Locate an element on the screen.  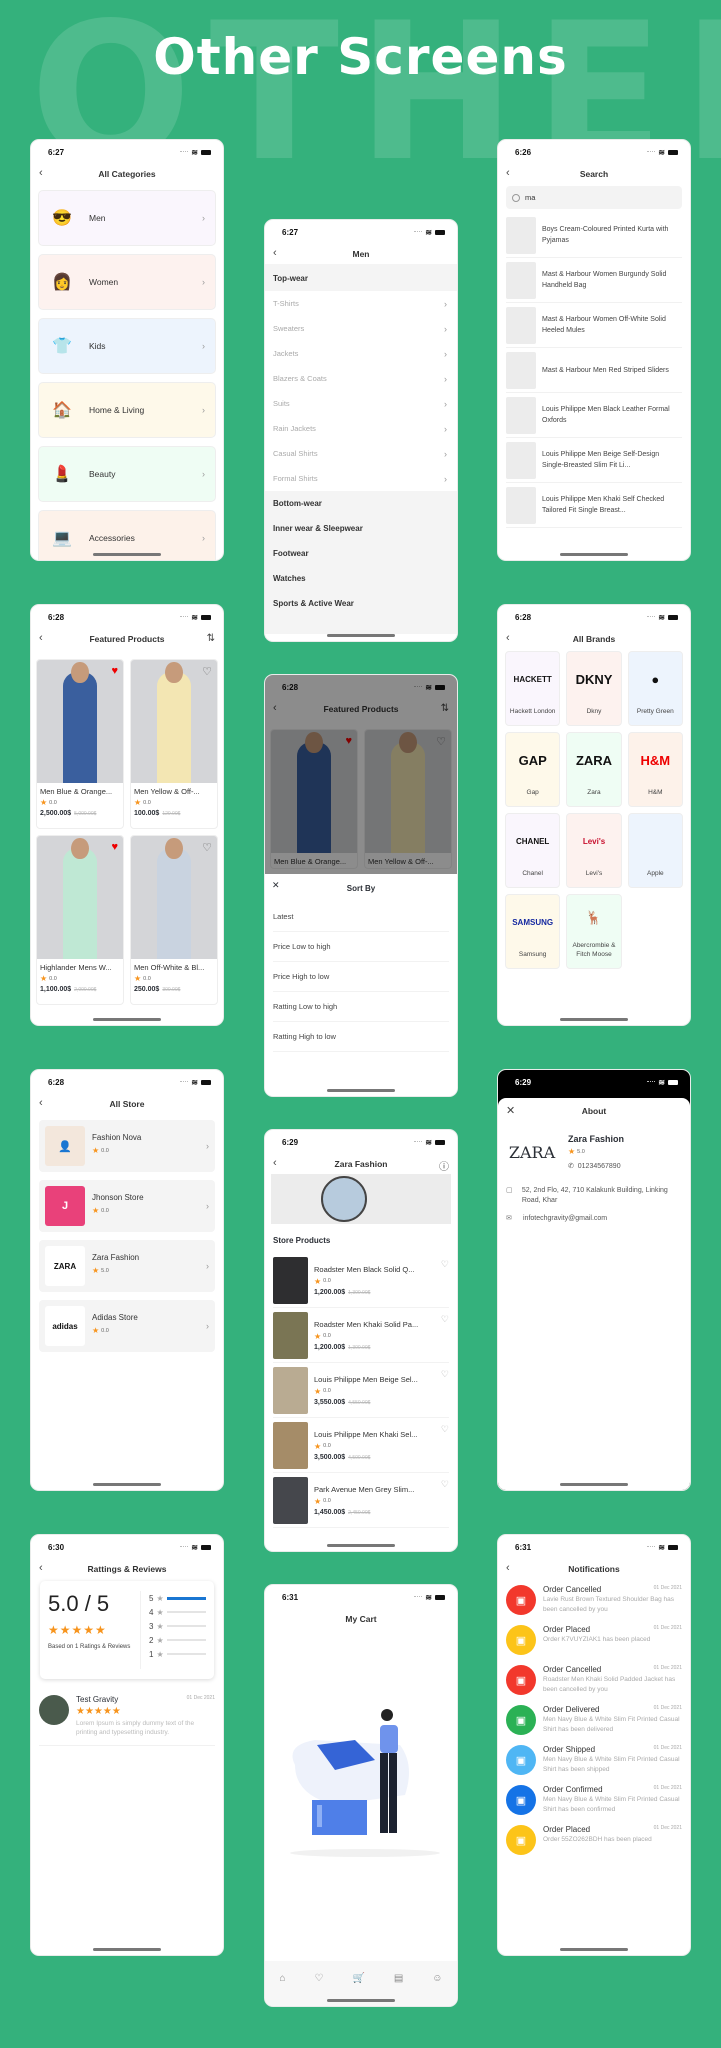
brand-card: GAP Gap is located at coordinates (533, 769).